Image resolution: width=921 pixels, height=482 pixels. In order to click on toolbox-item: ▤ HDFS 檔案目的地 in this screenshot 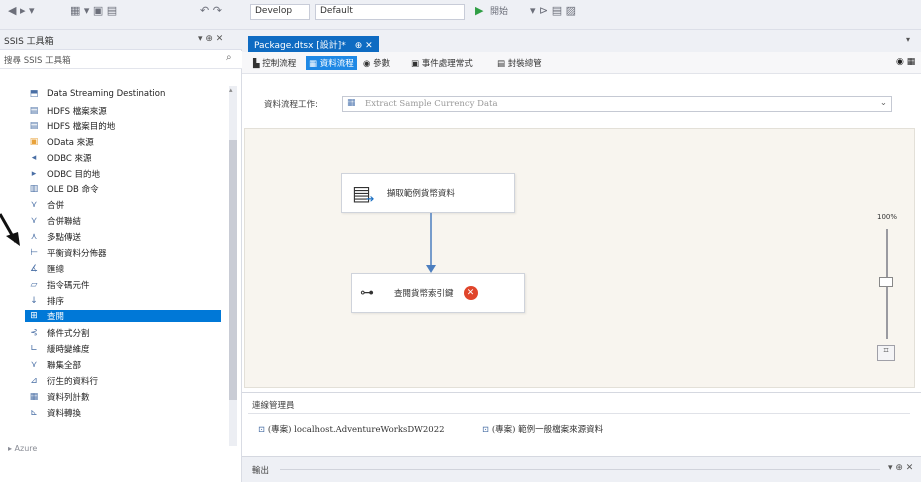, I will do `click(72, 126)`.